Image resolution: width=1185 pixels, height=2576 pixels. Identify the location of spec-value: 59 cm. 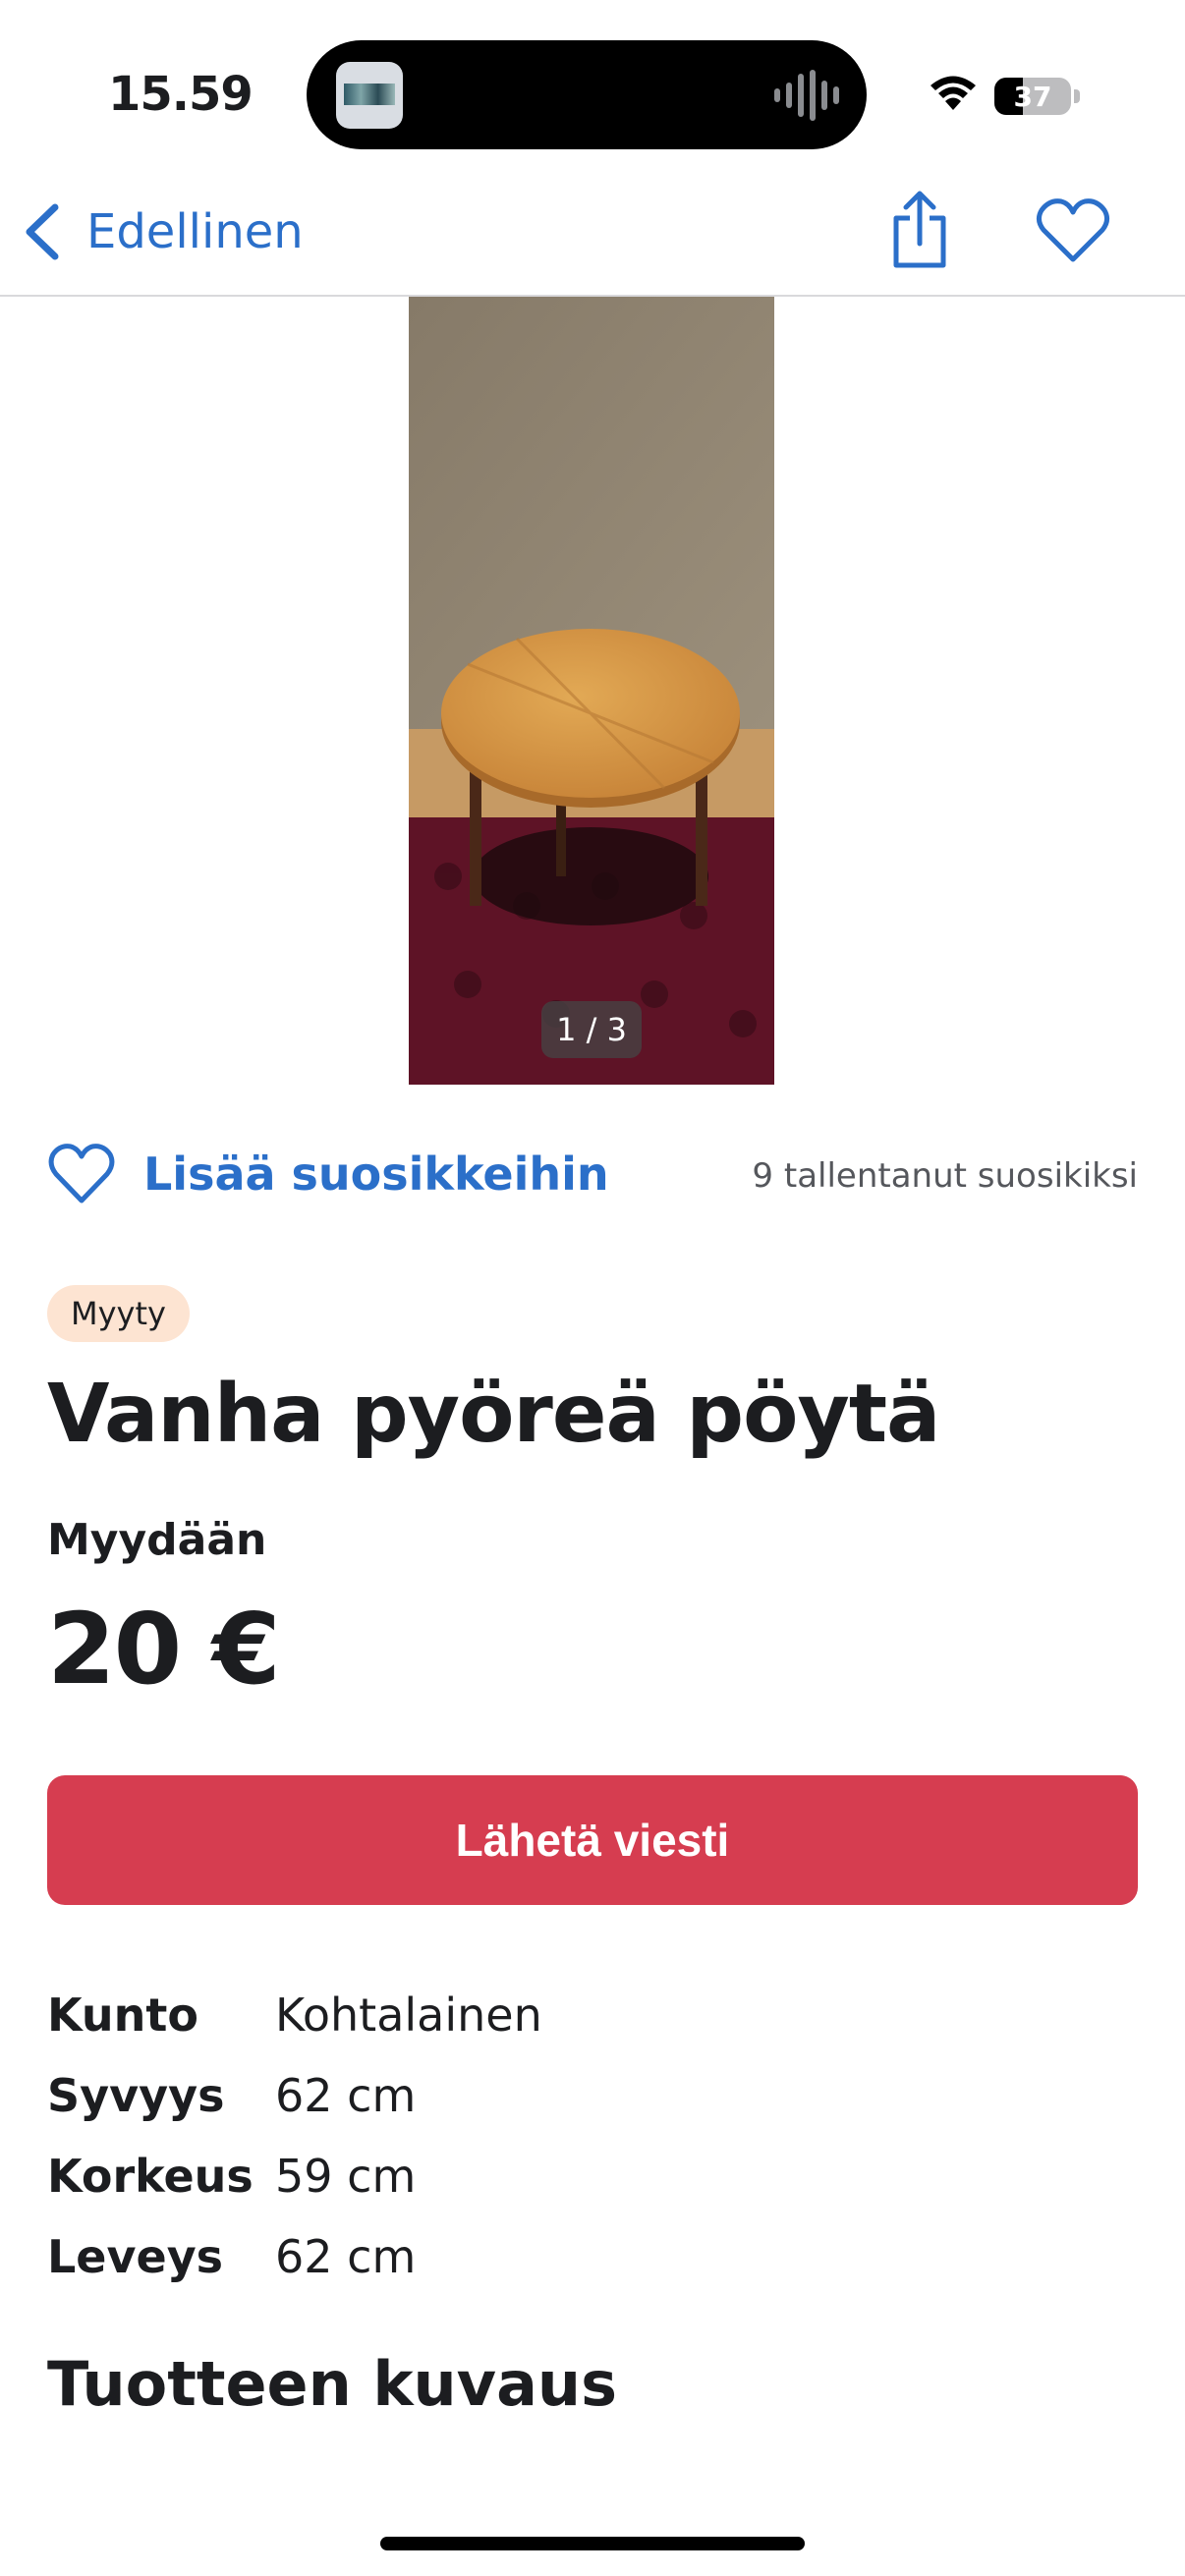
(346, 2176).